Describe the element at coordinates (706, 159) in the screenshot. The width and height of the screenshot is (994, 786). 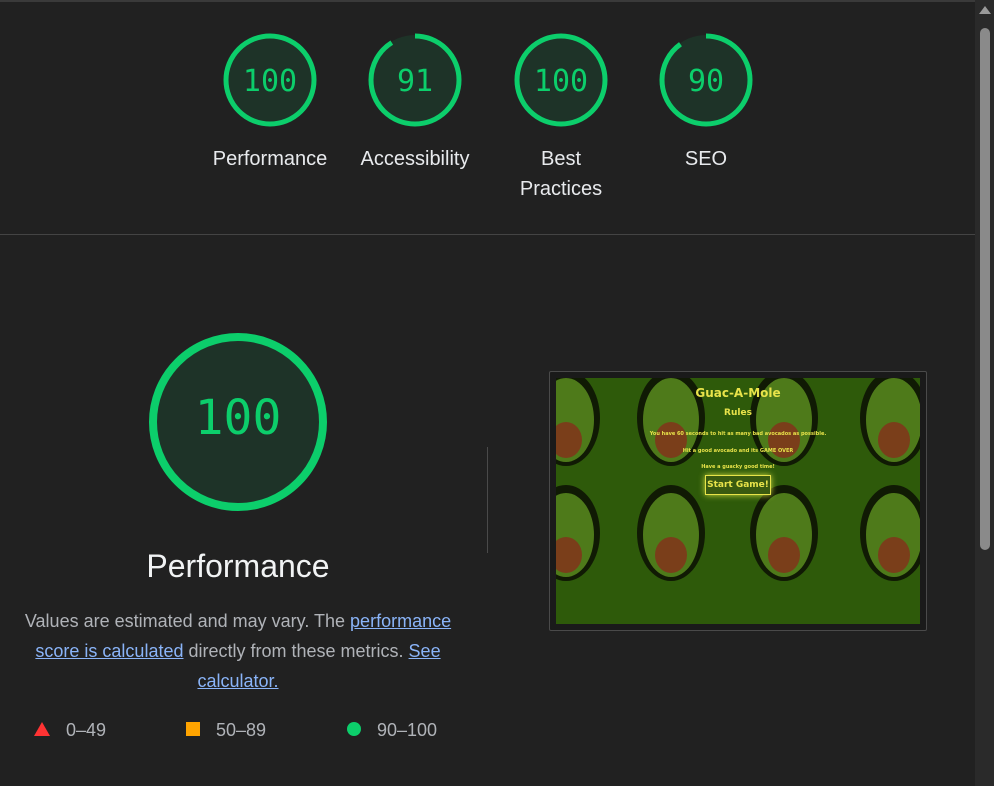
I see `gauge-label: SEO` at that location.